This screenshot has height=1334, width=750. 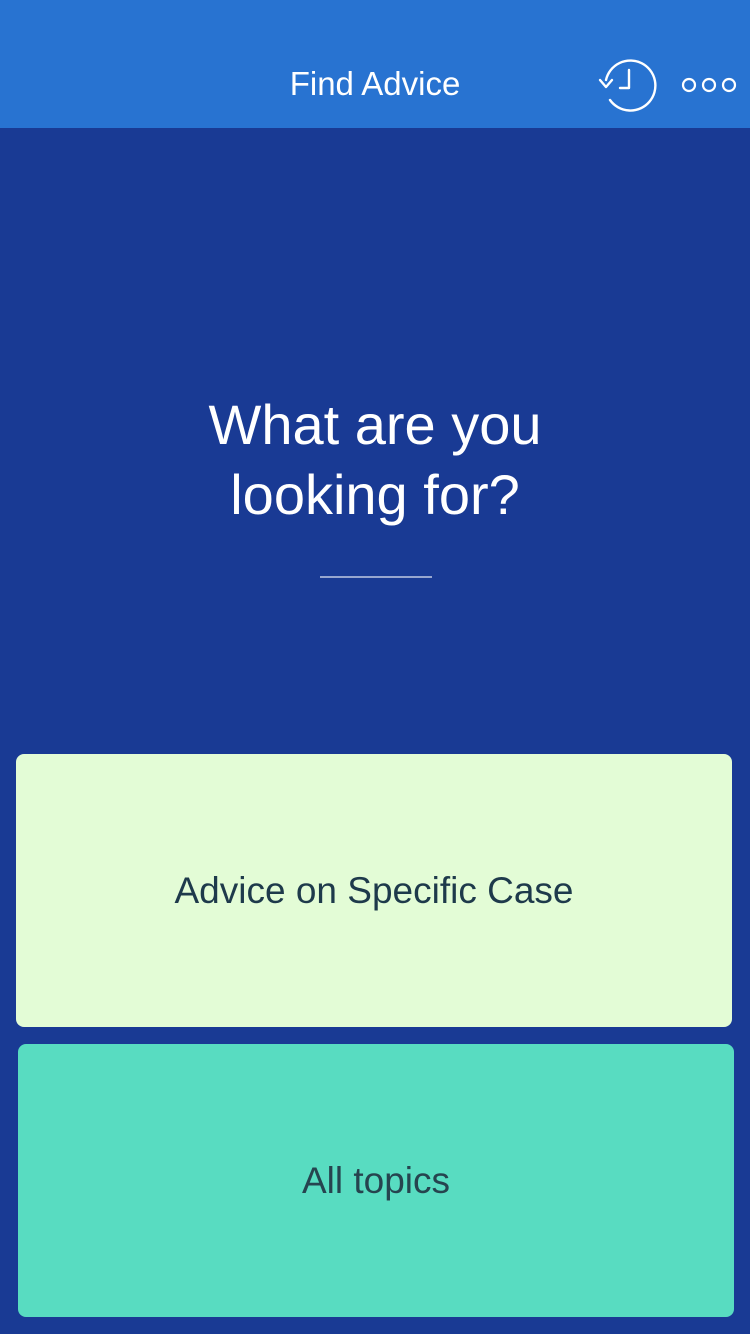 I want to click on heading-divider, so click(x=376, y=577).